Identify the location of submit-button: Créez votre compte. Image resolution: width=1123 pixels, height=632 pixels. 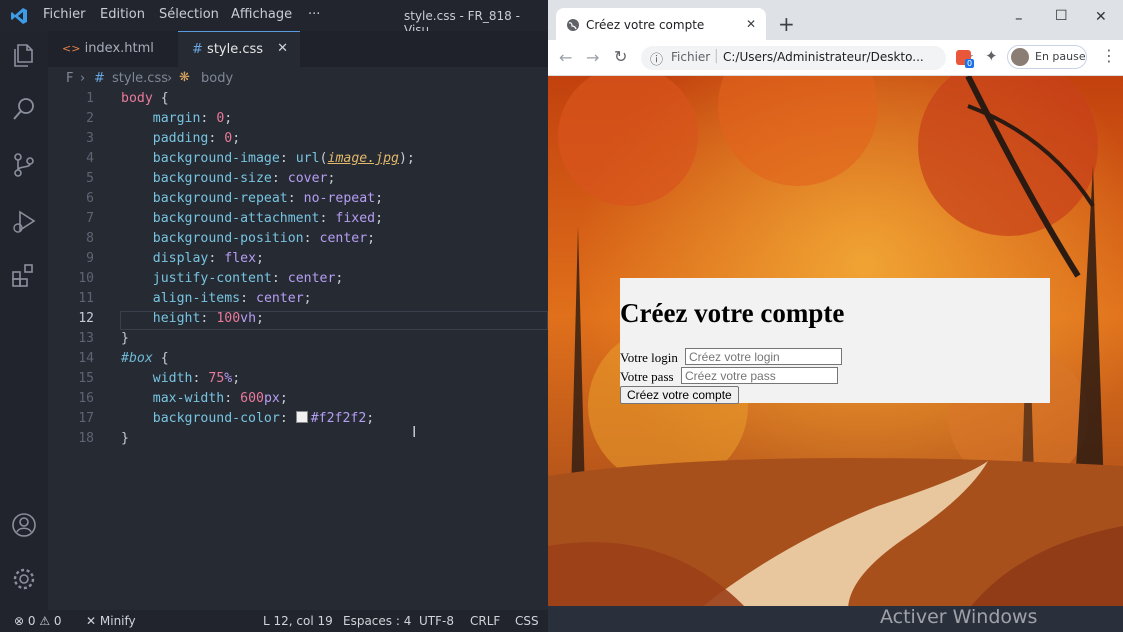
(679, 395).